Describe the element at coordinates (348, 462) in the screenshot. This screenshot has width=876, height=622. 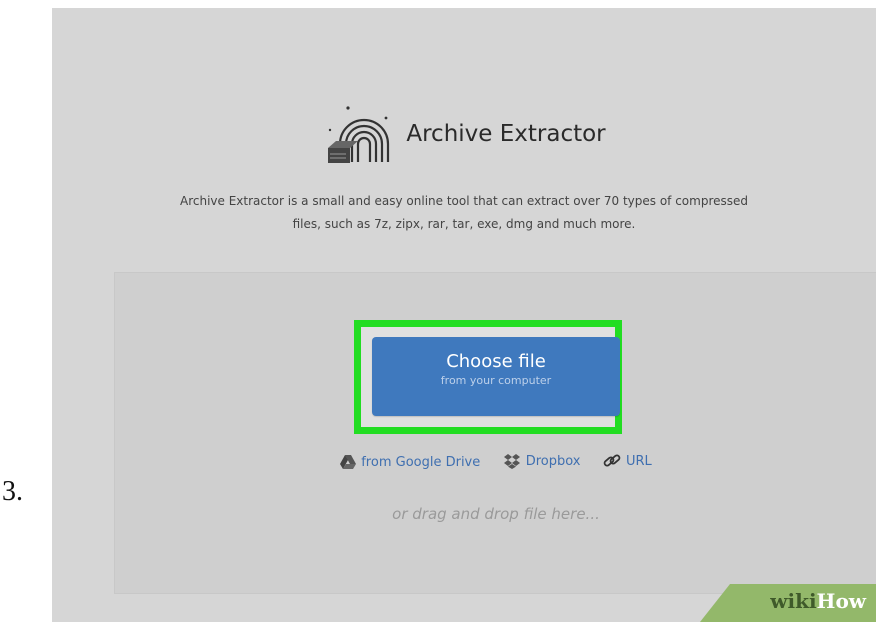
I see `google-drive-icon` at that location.